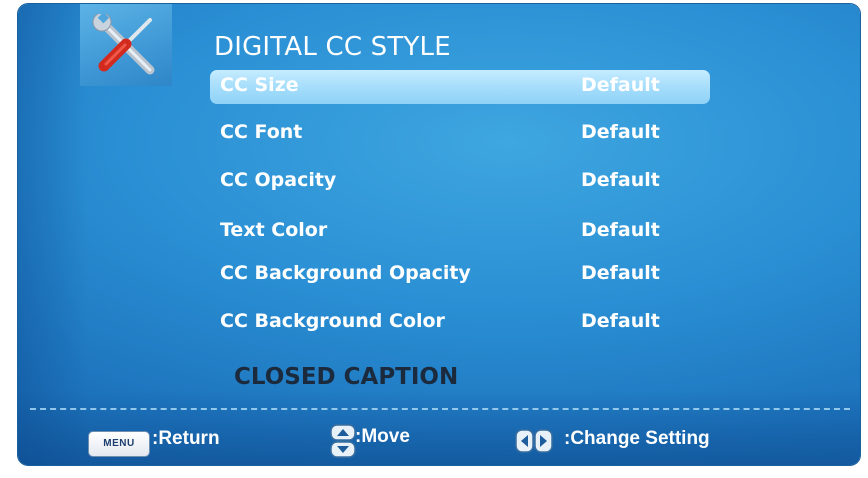 Image resolution: width=868 pixels, height=478 pixels. What do you see at coordinates (382, 436) in the screenshot?
I see `move-label: :Move` at bounding box center [382, 436].